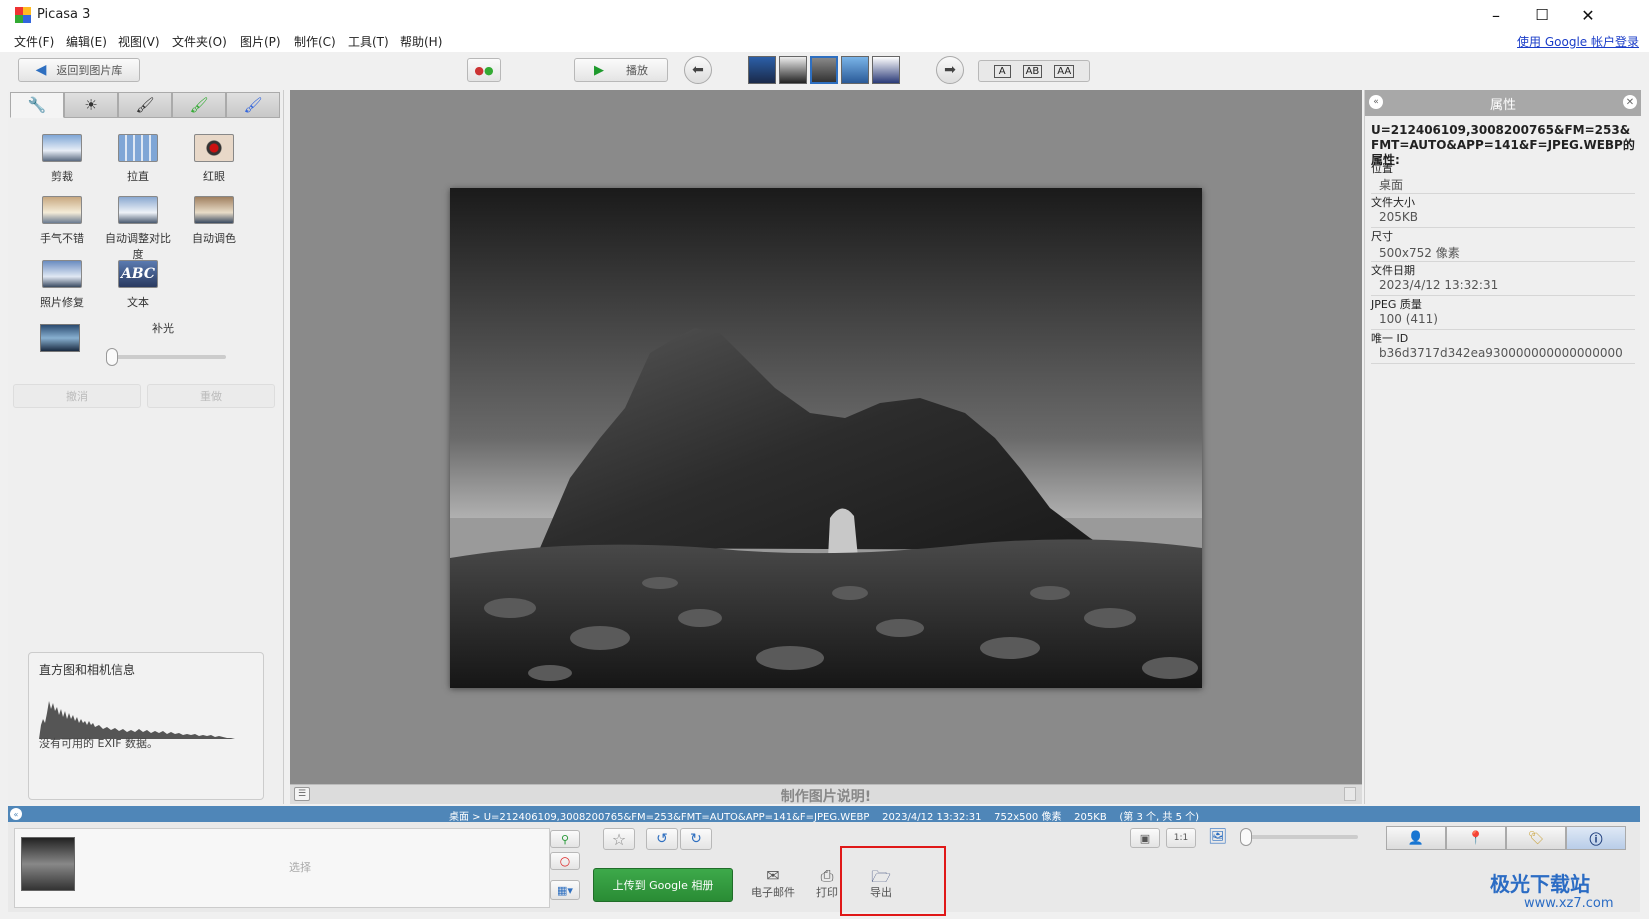  I want to click on tab-effects-3: 🖌, so click(253, 105).